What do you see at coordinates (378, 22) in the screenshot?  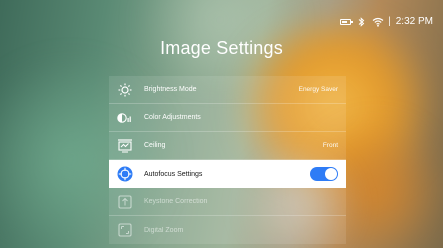 I see `wifi-icon` at bounding box center [378, 22].